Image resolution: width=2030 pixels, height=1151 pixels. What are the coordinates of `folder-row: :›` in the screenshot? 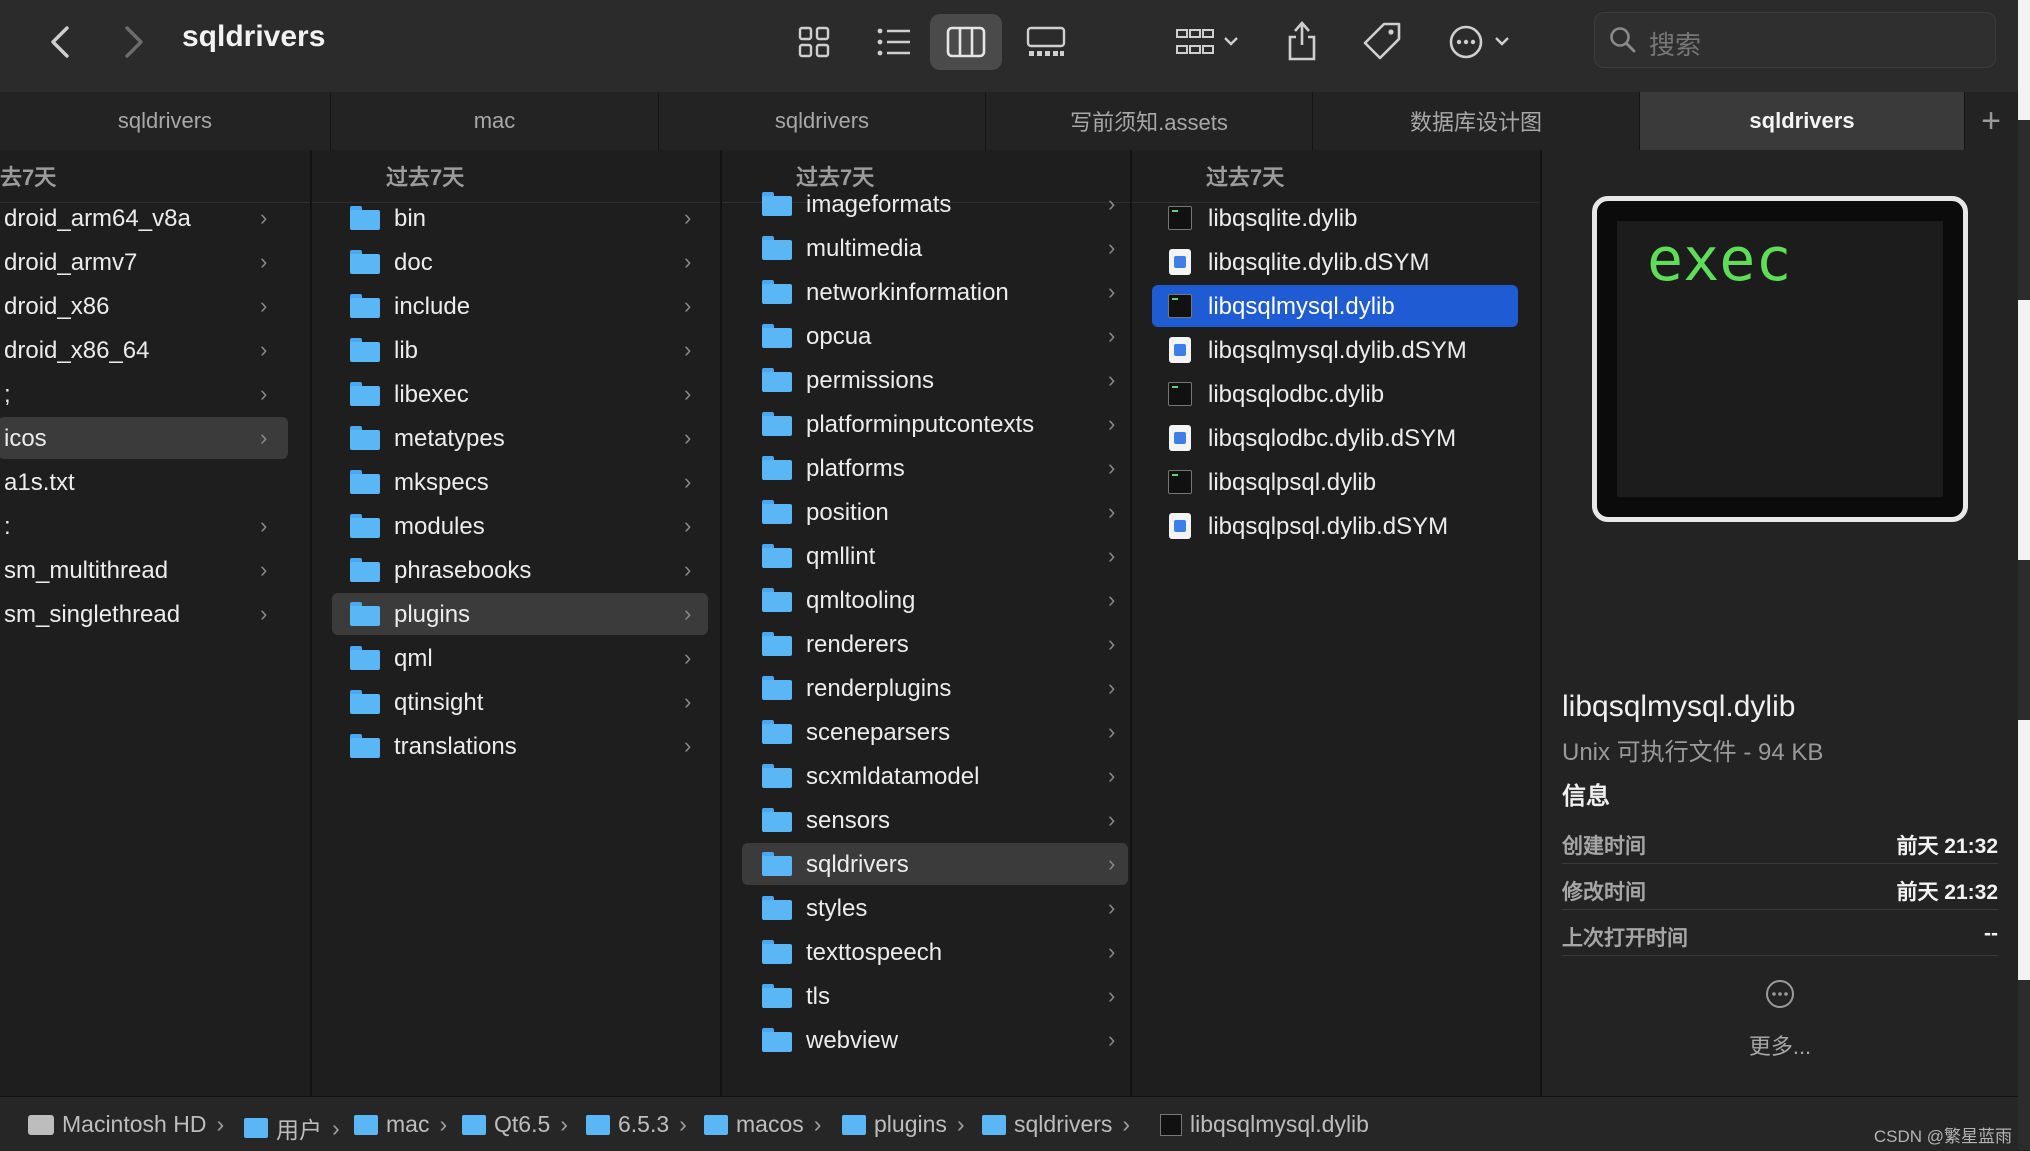 It's located at (144, 526).